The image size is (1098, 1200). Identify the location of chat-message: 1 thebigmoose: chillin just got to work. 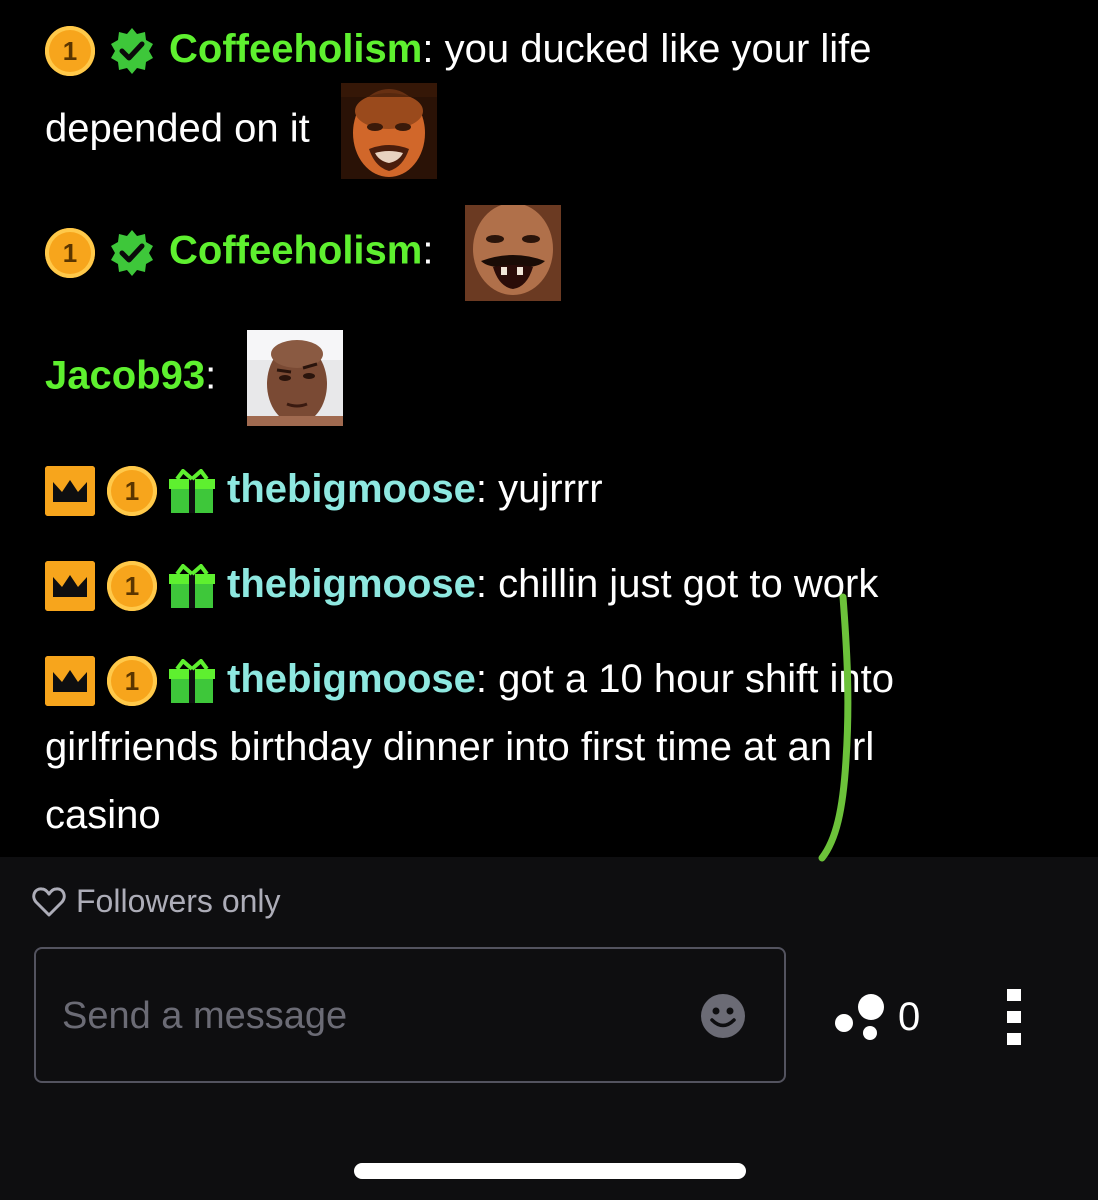
(550, 584).